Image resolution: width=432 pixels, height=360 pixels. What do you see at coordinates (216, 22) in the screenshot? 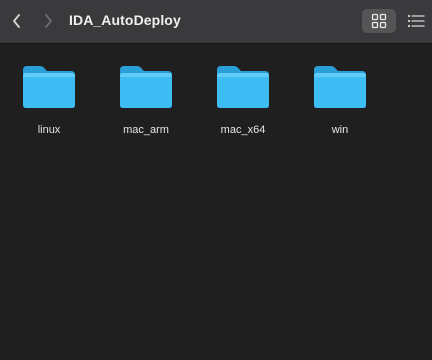
I see `toolbar: IDA_AutoDeploy` at bounding box center [216, 22].